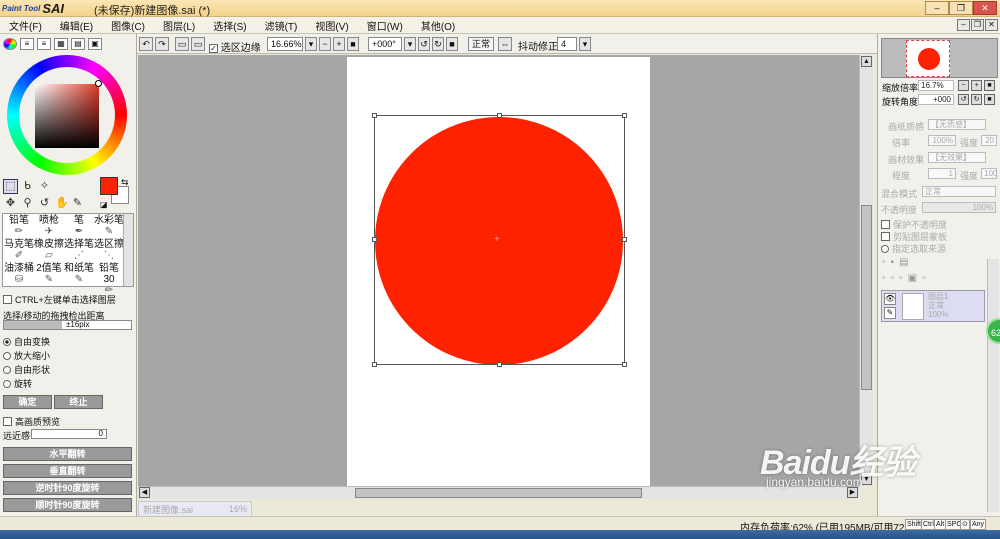 Image resolution: width=1000 pixels, height=539 pixels. I want to click on mode-scale: 放大缩小, so click(26, 355).